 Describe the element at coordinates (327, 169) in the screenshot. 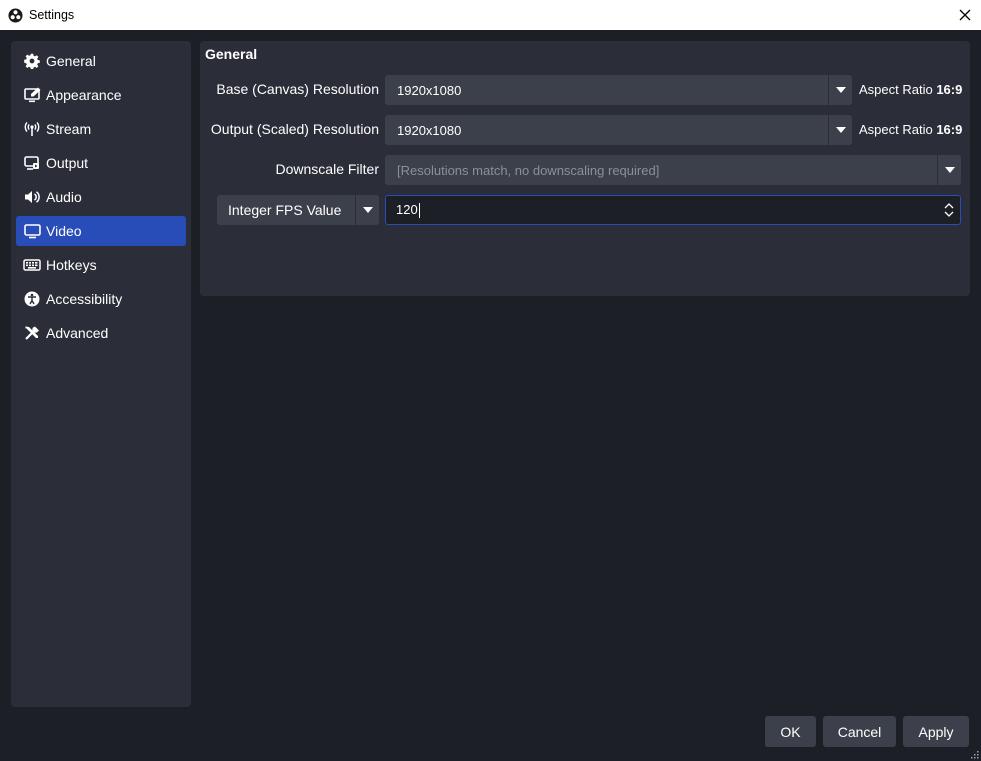

I see `downscale-filter-label: Downscale Filter` at that location.